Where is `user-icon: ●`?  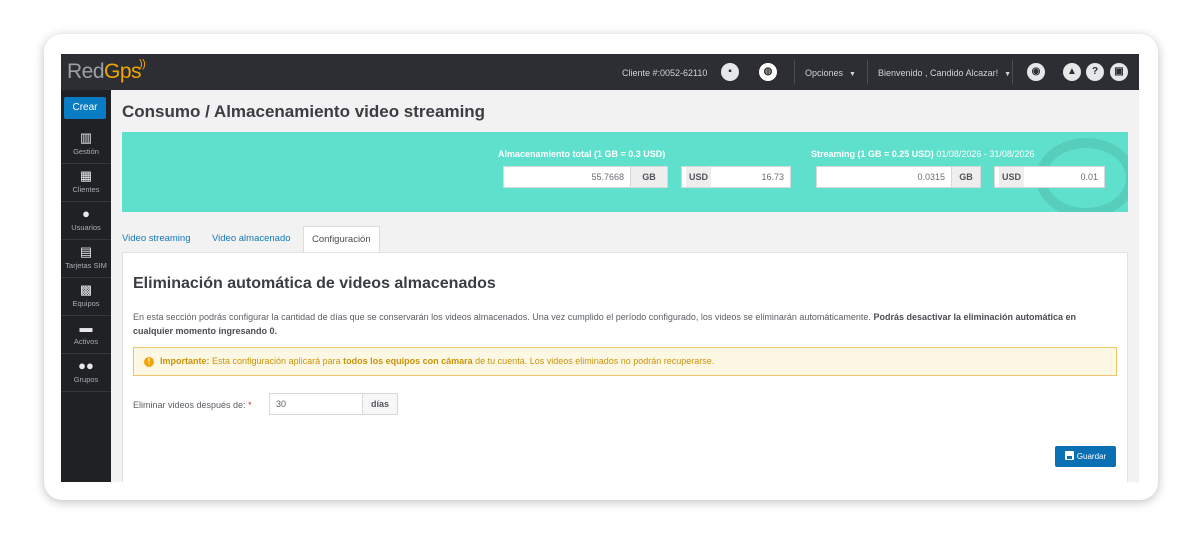
user-icon: ● is located at coordinates (86, 213).